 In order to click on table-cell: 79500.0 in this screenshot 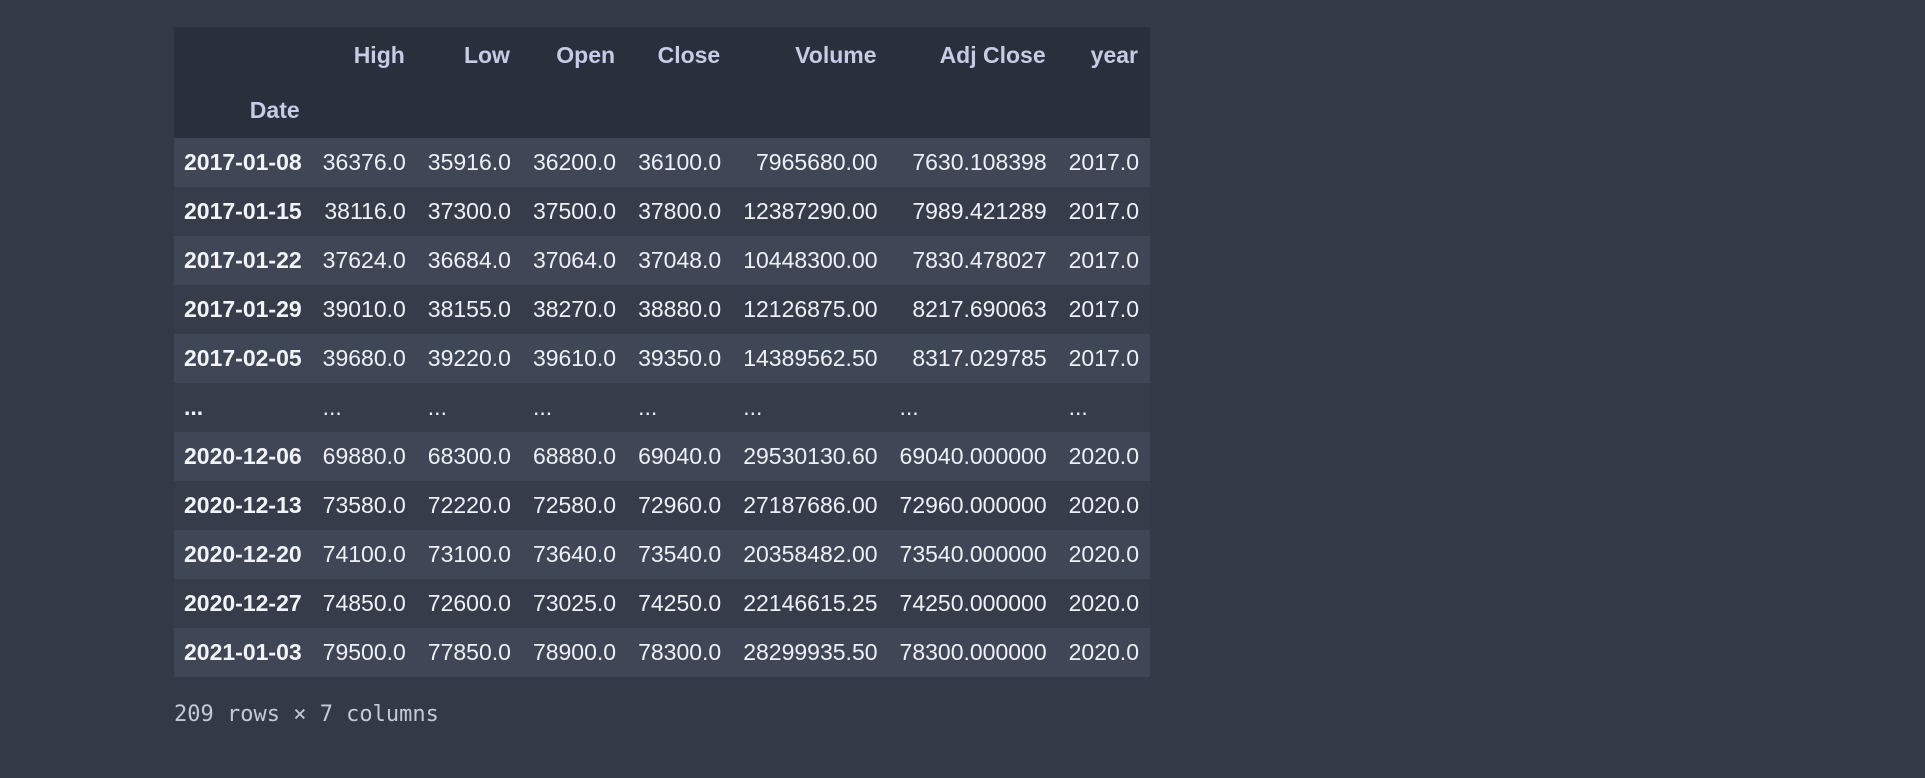, I will do `click(364, 652)`.